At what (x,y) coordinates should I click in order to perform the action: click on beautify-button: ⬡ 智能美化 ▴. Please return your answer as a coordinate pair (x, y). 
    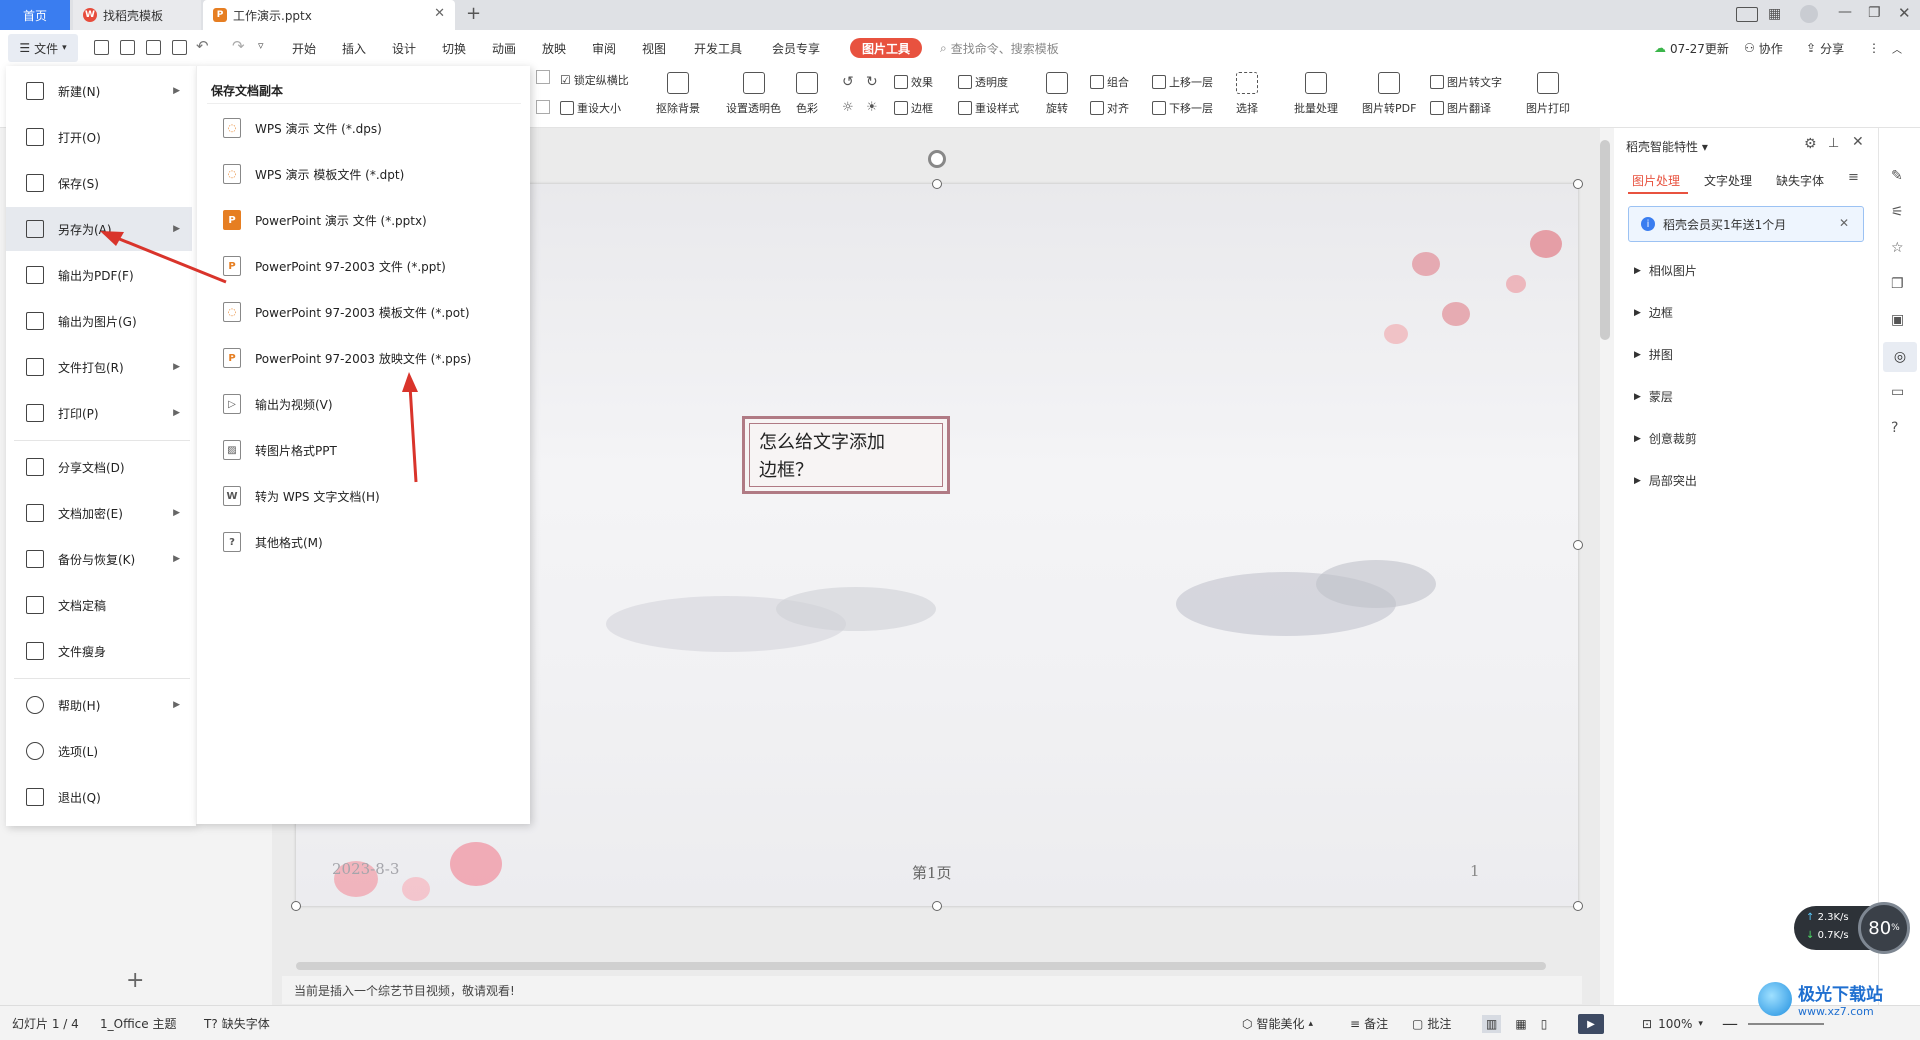
    Looking at the image, I should click on (1277, 1023).